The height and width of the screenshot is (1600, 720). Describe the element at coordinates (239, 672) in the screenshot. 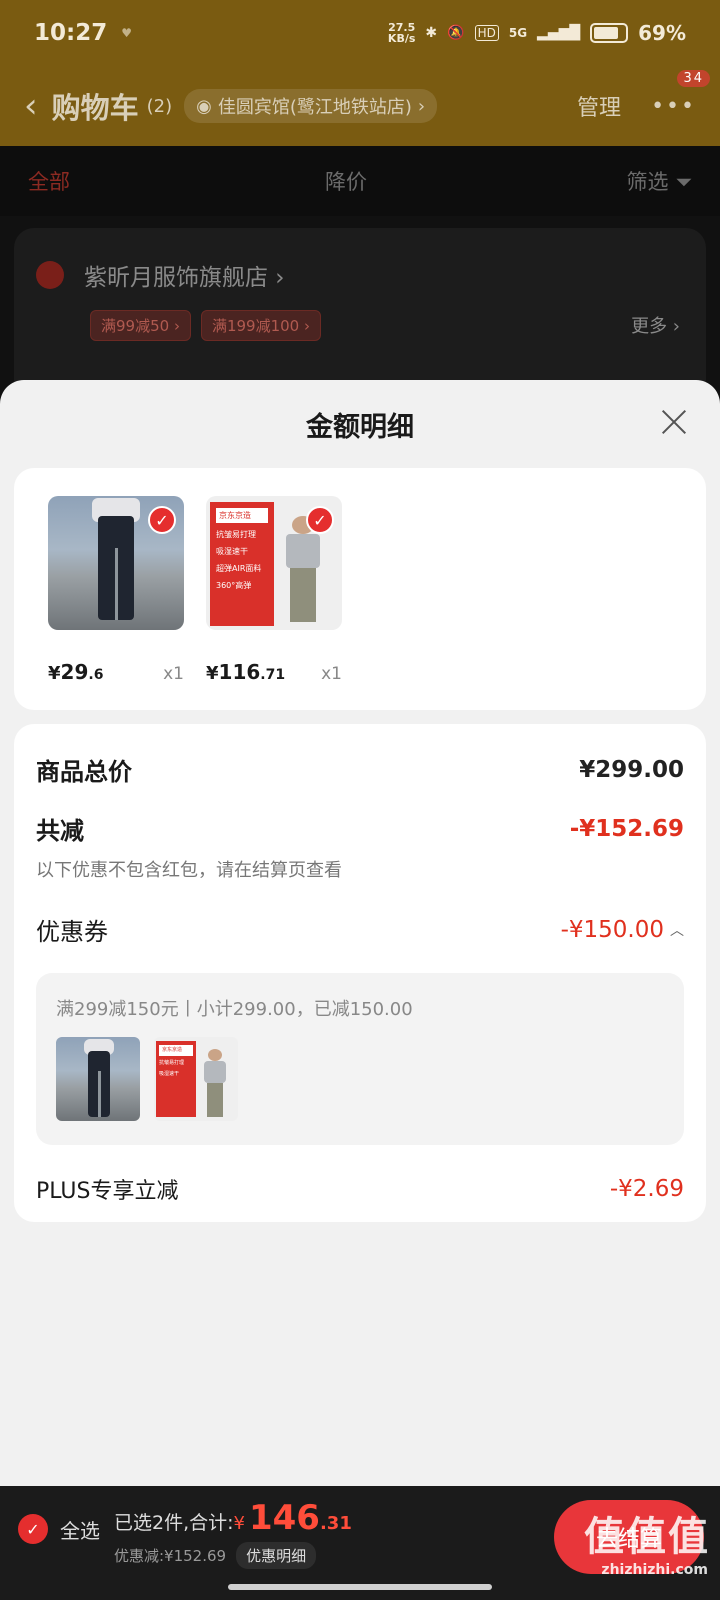

I see `price-integer: 116` at that location.